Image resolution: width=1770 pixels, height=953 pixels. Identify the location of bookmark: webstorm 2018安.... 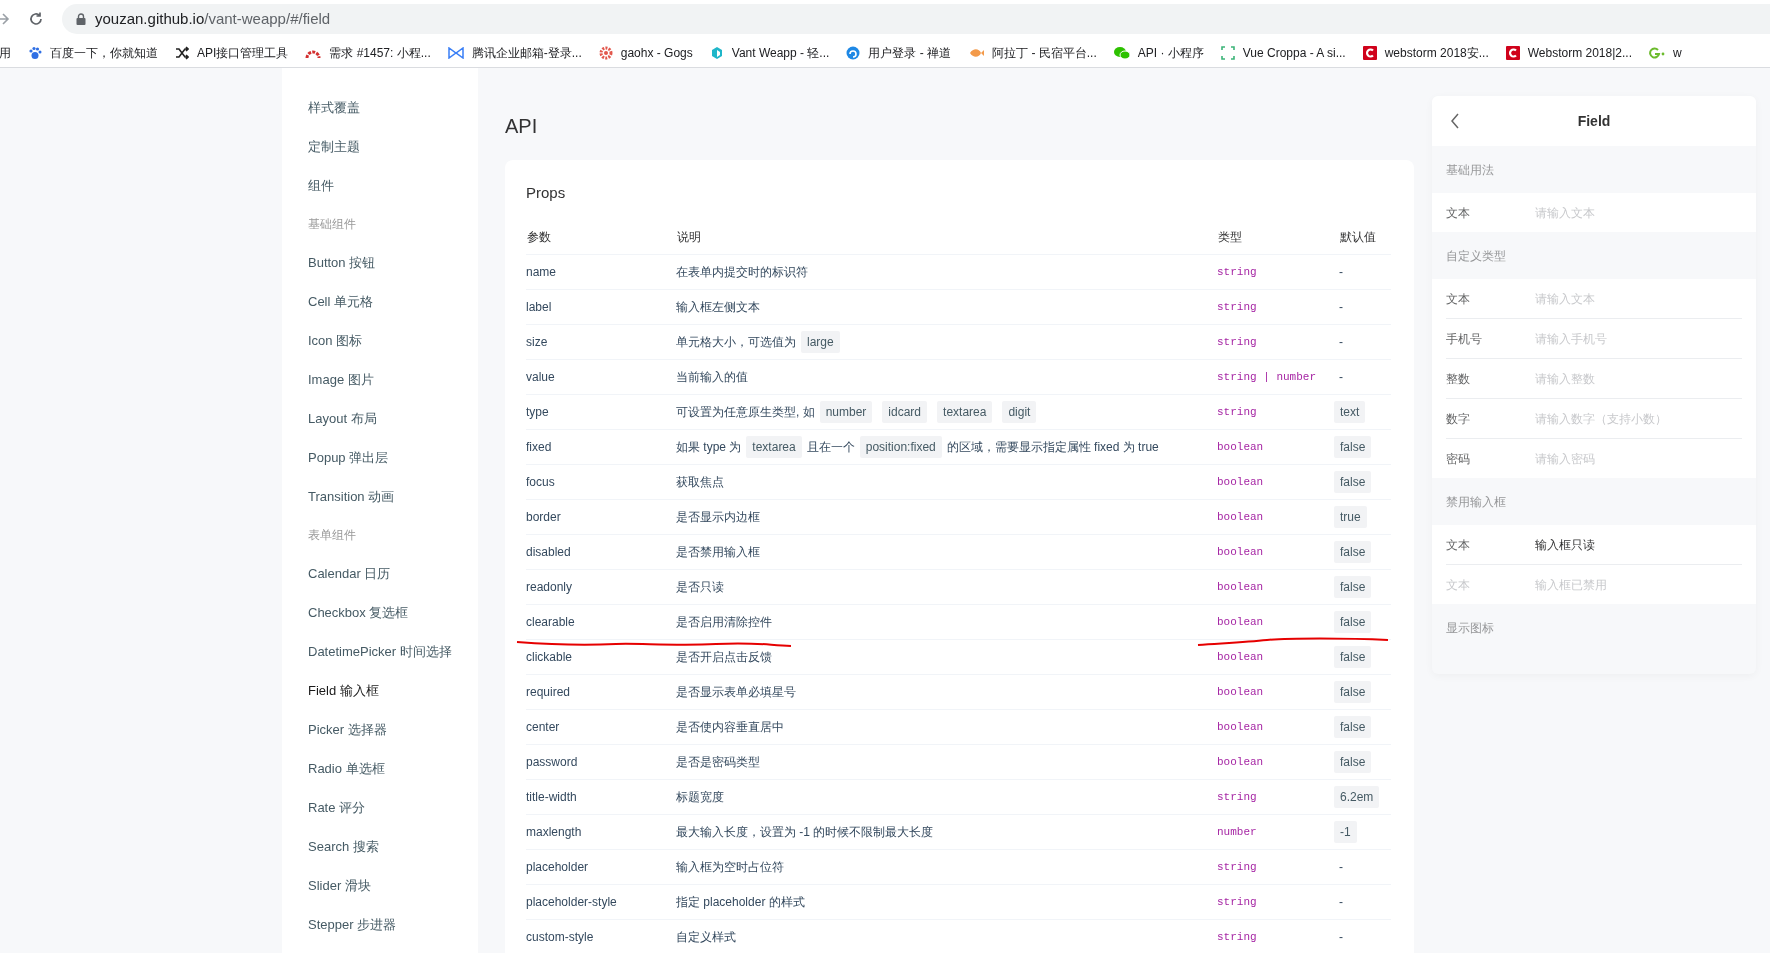
(1425, 52).